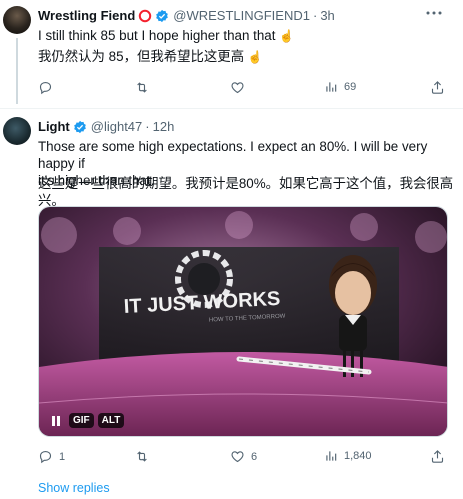 This screenshot has height=499, width=463. I want to click on like-button: 6, so click(243, 456).